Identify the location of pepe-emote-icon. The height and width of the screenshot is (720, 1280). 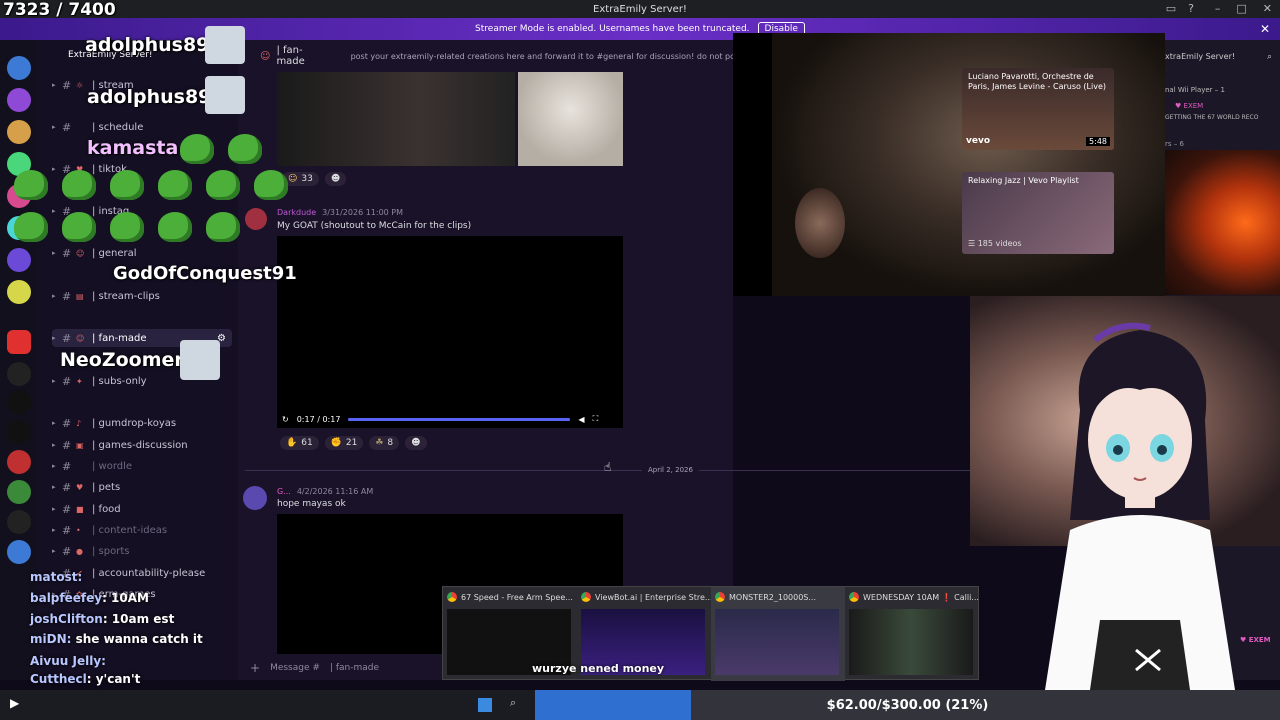
(79, 185).